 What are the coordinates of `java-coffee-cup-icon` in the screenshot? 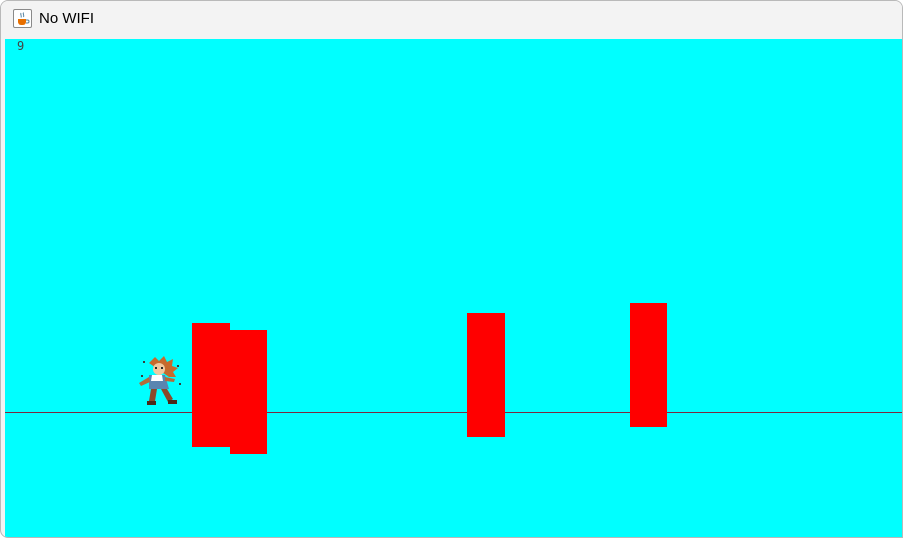 It's located at (22, 18).